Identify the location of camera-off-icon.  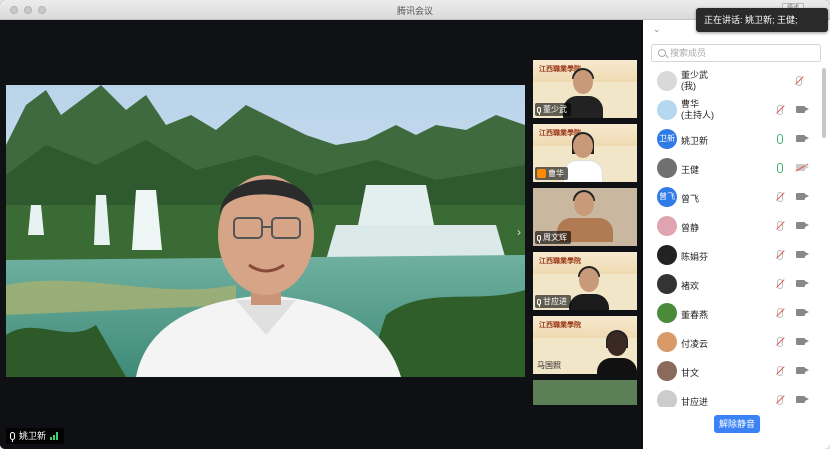
(802, 167).